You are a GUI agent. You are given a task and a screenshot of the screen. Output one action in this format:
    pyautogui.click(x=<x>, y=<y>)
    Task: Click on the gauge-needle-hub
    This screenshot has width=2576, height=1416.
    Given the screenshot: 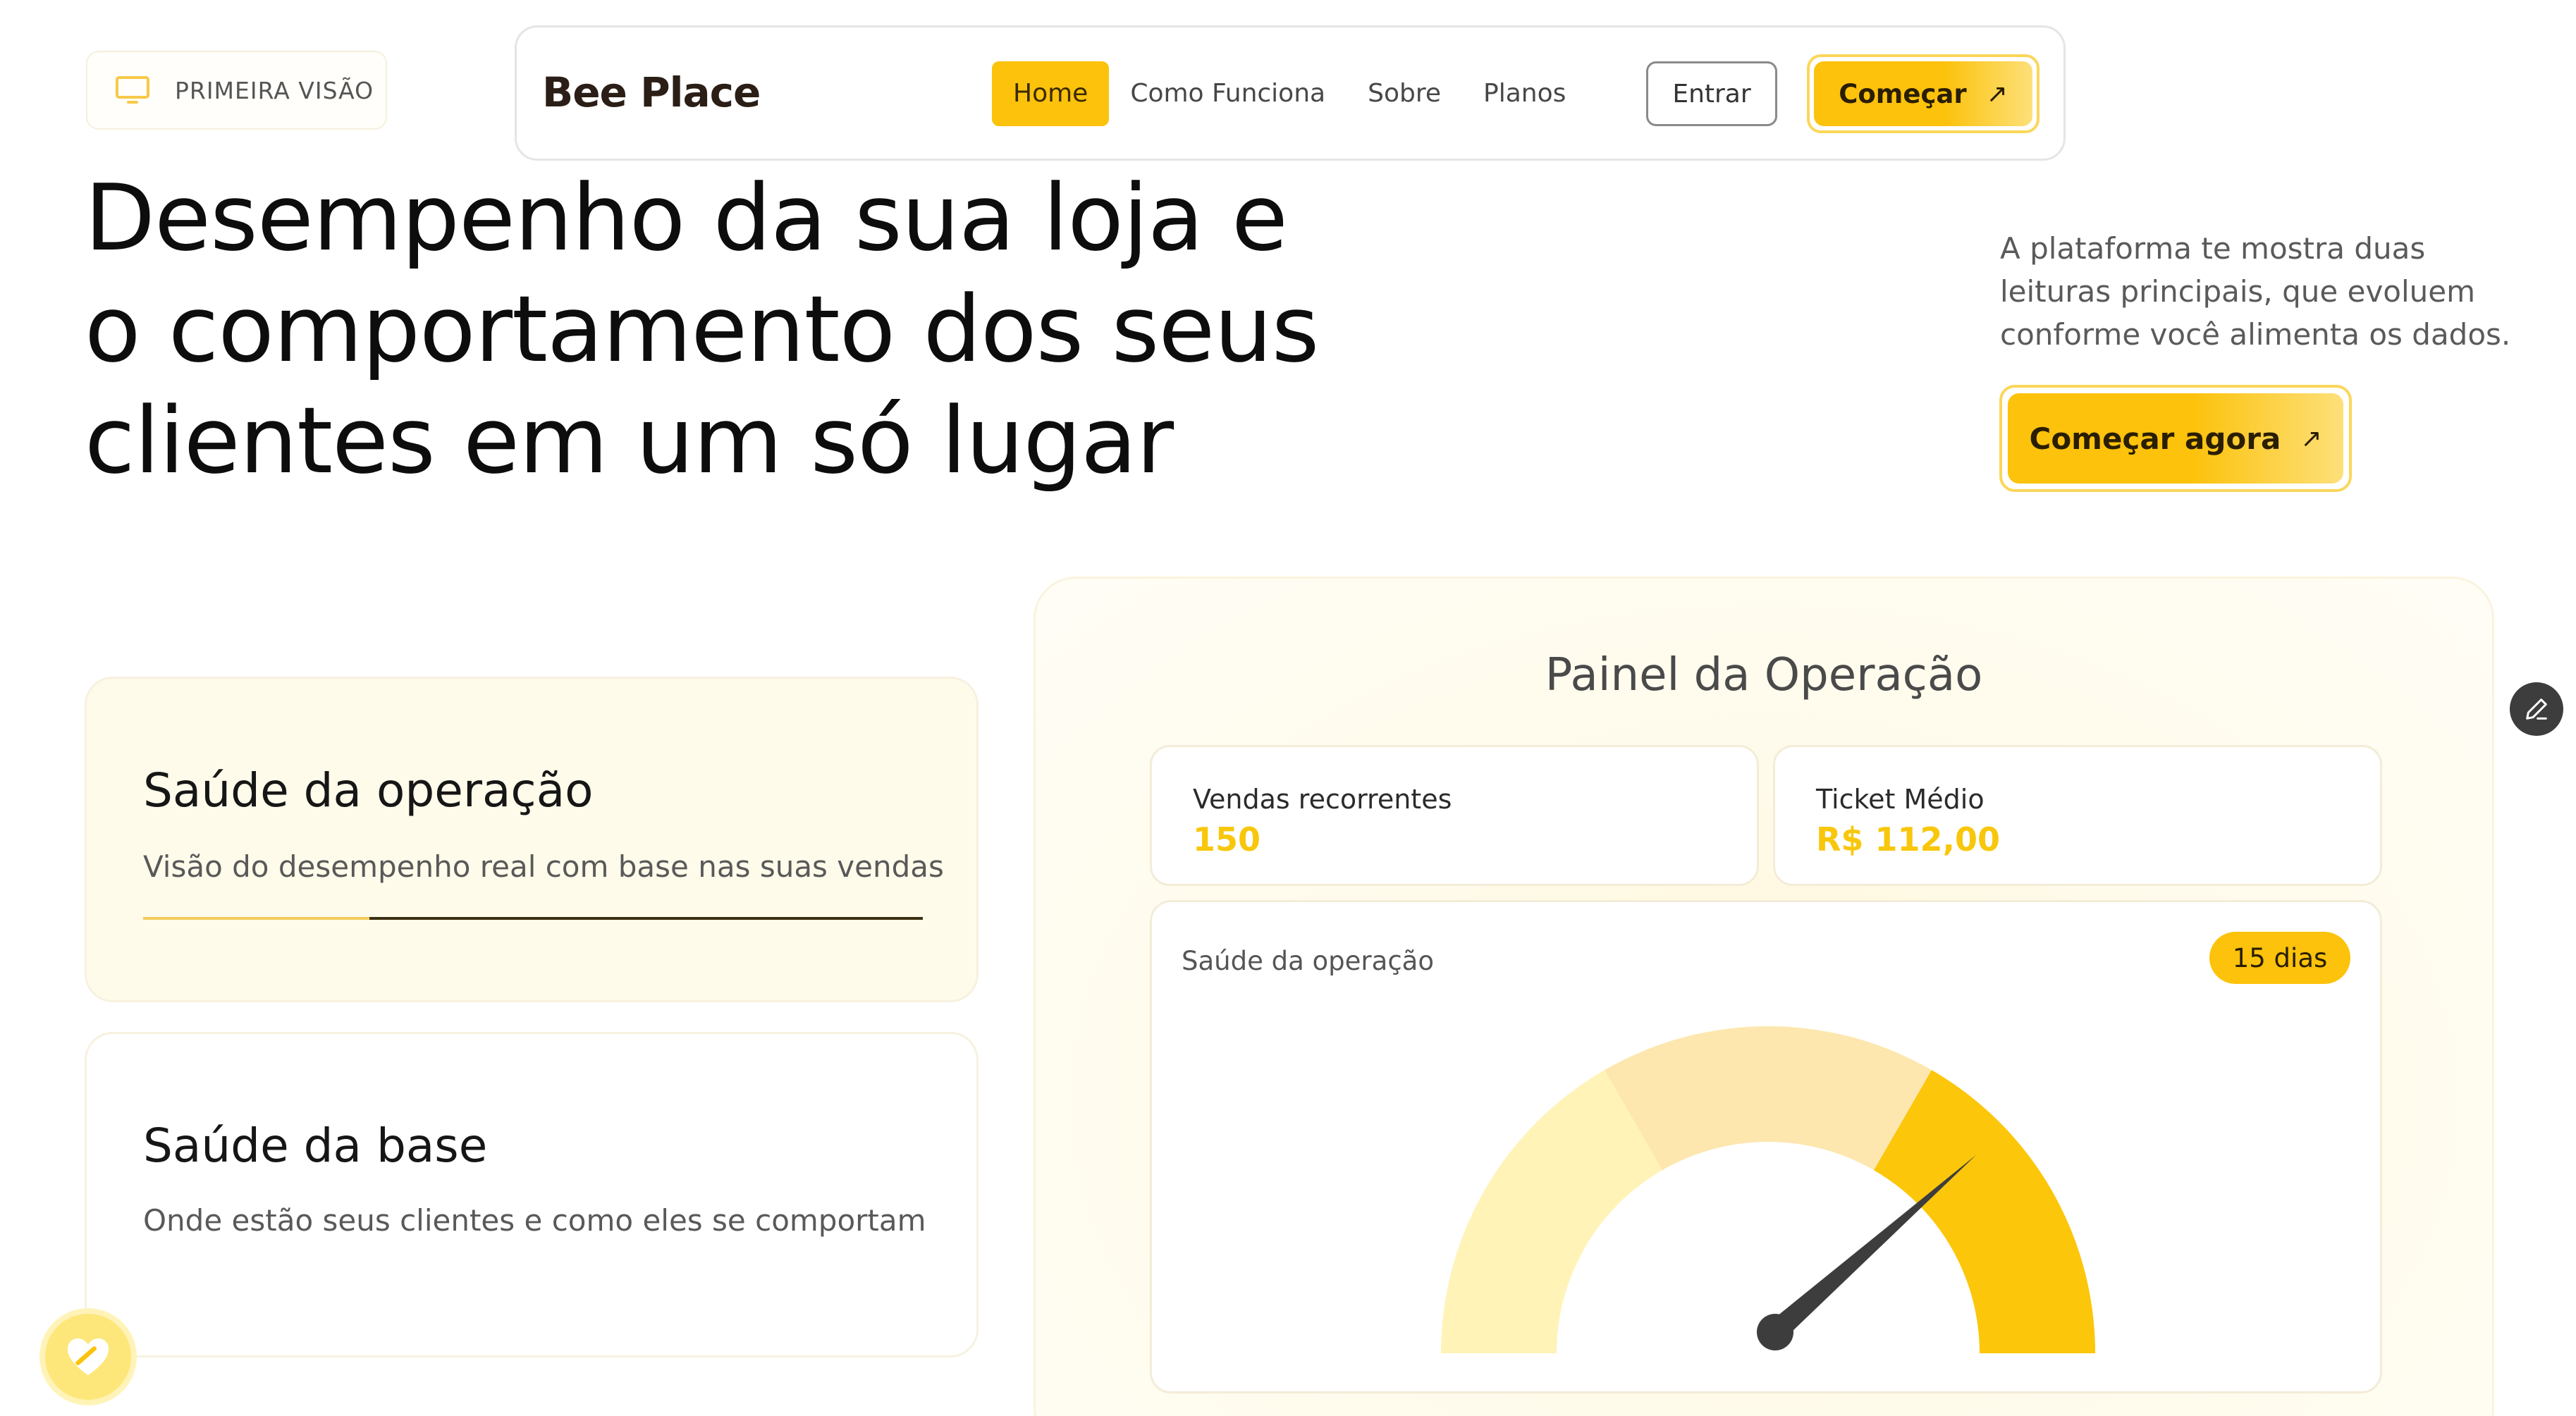 What is the action you would take?
    pyautogui.click(x=1775, y=1332)
    